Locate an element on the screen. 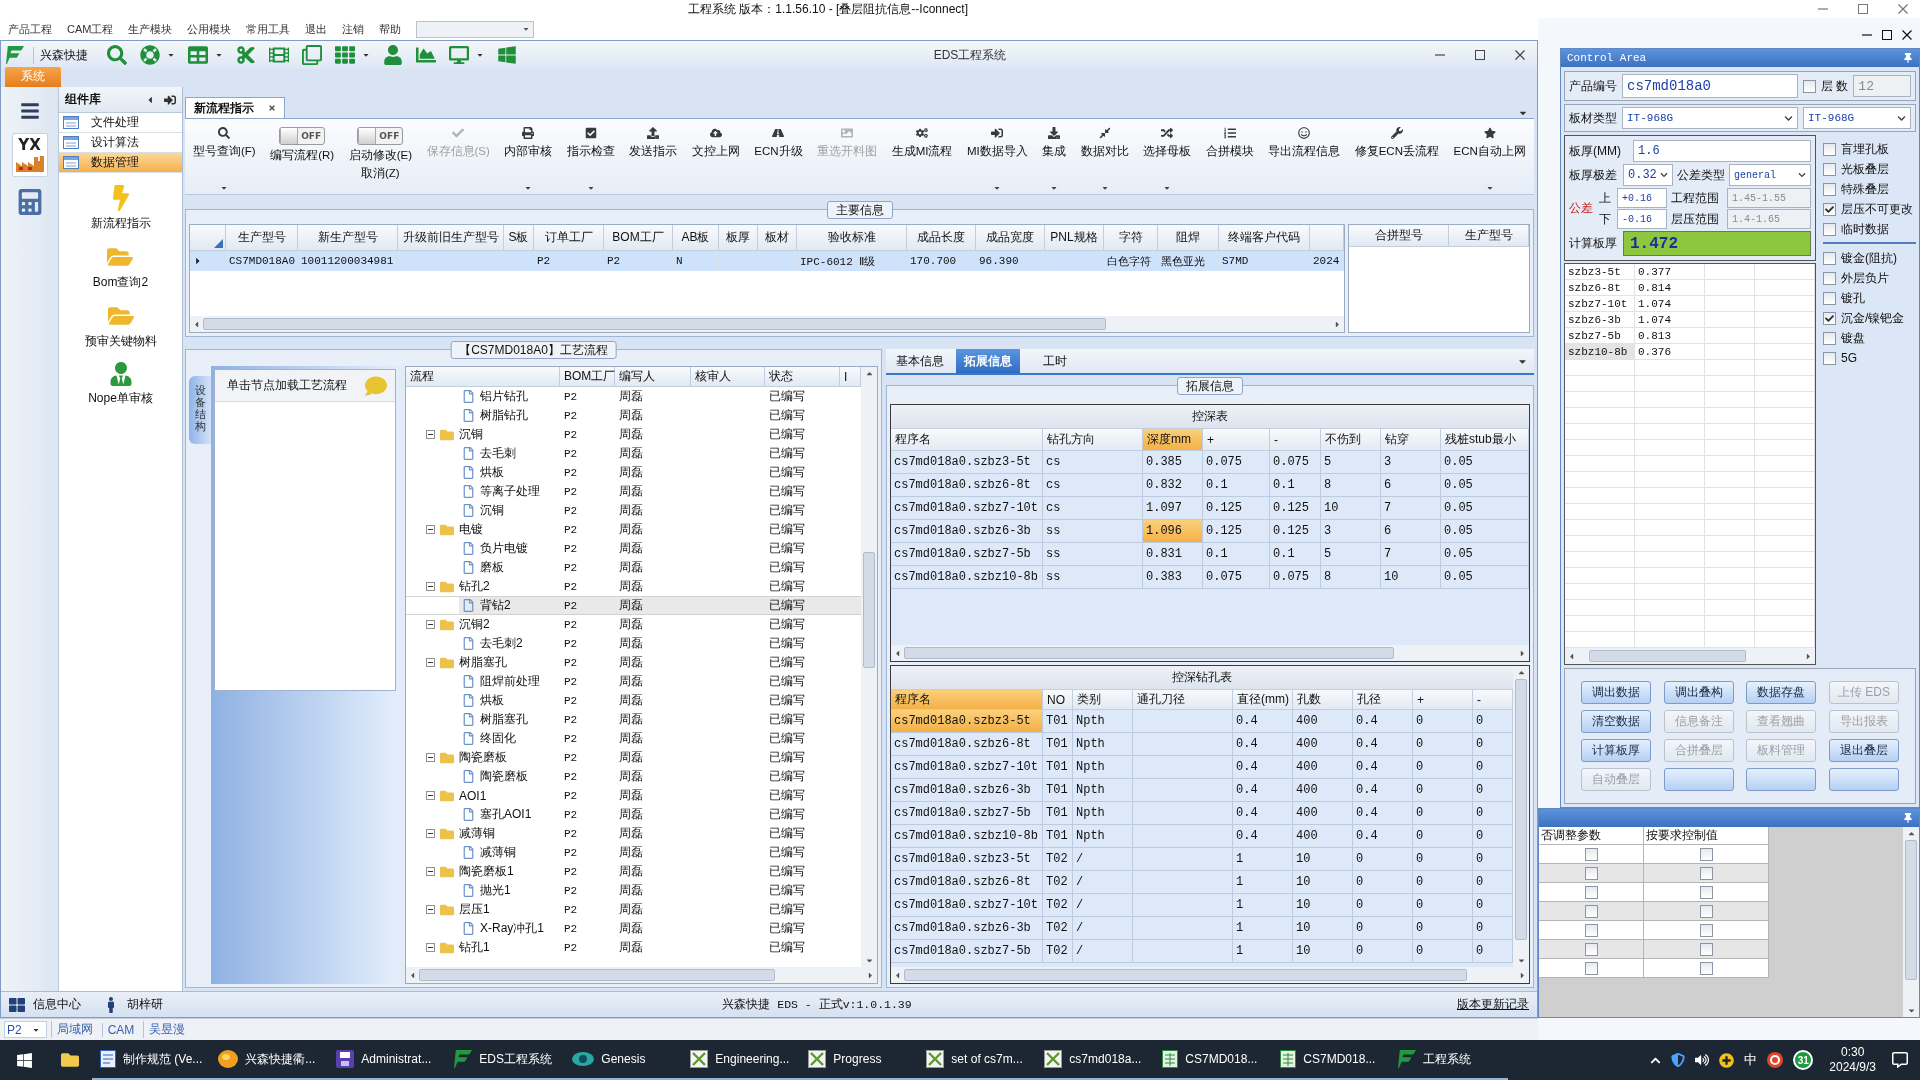 The width and height of the screenshot is (1920, 1080). action-button: 数据存盘 is located at coordinates (1781, 692).